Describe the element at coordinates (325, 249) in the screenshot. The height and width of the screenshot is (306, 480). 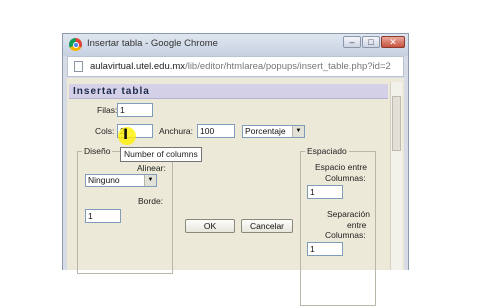
I see `cell-padding-input: 1` at that location.